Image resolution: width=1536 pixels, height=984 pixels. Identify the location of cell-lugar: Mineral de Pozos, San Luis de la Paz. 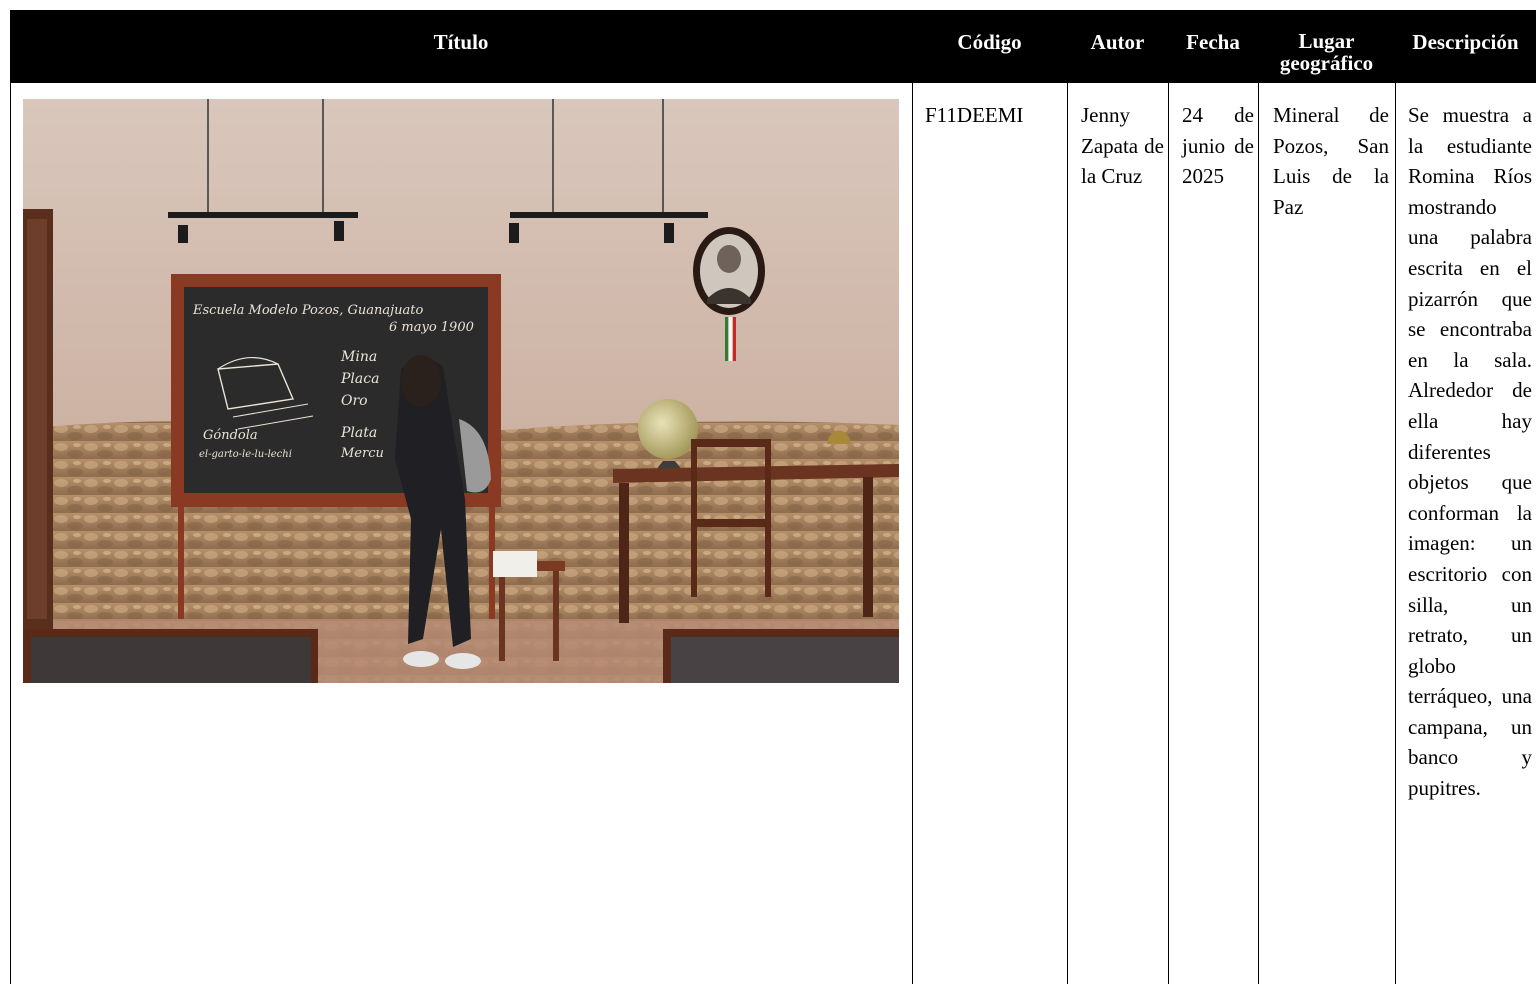
(1327, 152).